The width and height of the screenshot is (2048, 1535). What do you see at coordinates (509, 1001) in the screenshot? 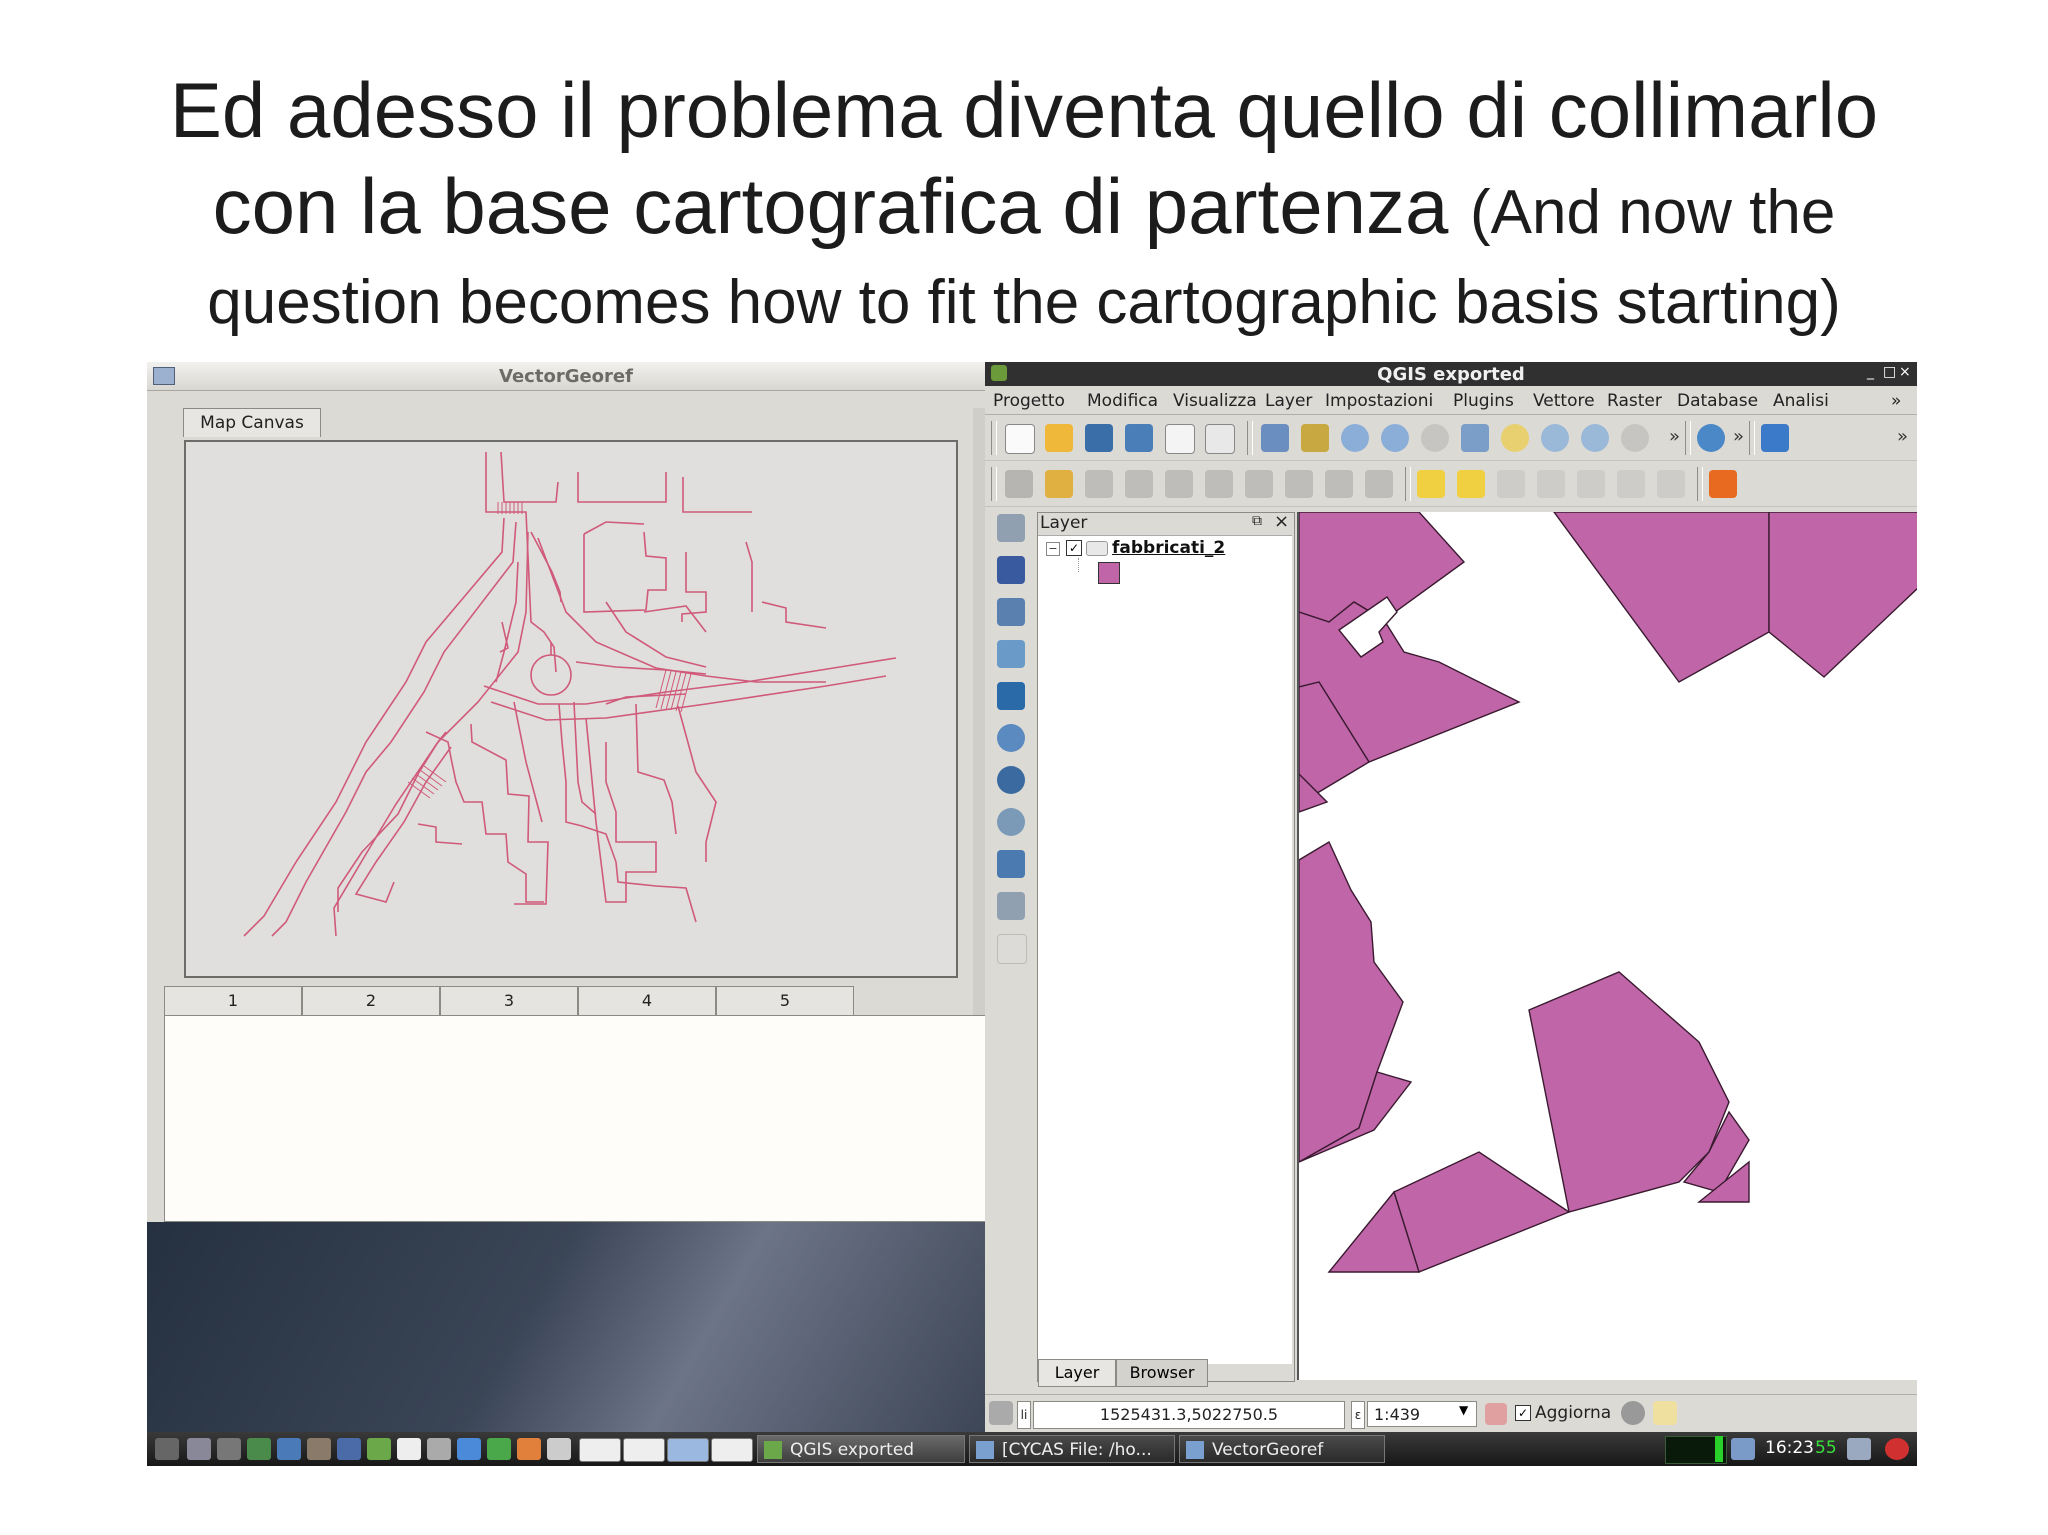
I see `column-header: 3` at bounding box center [509, 1001].